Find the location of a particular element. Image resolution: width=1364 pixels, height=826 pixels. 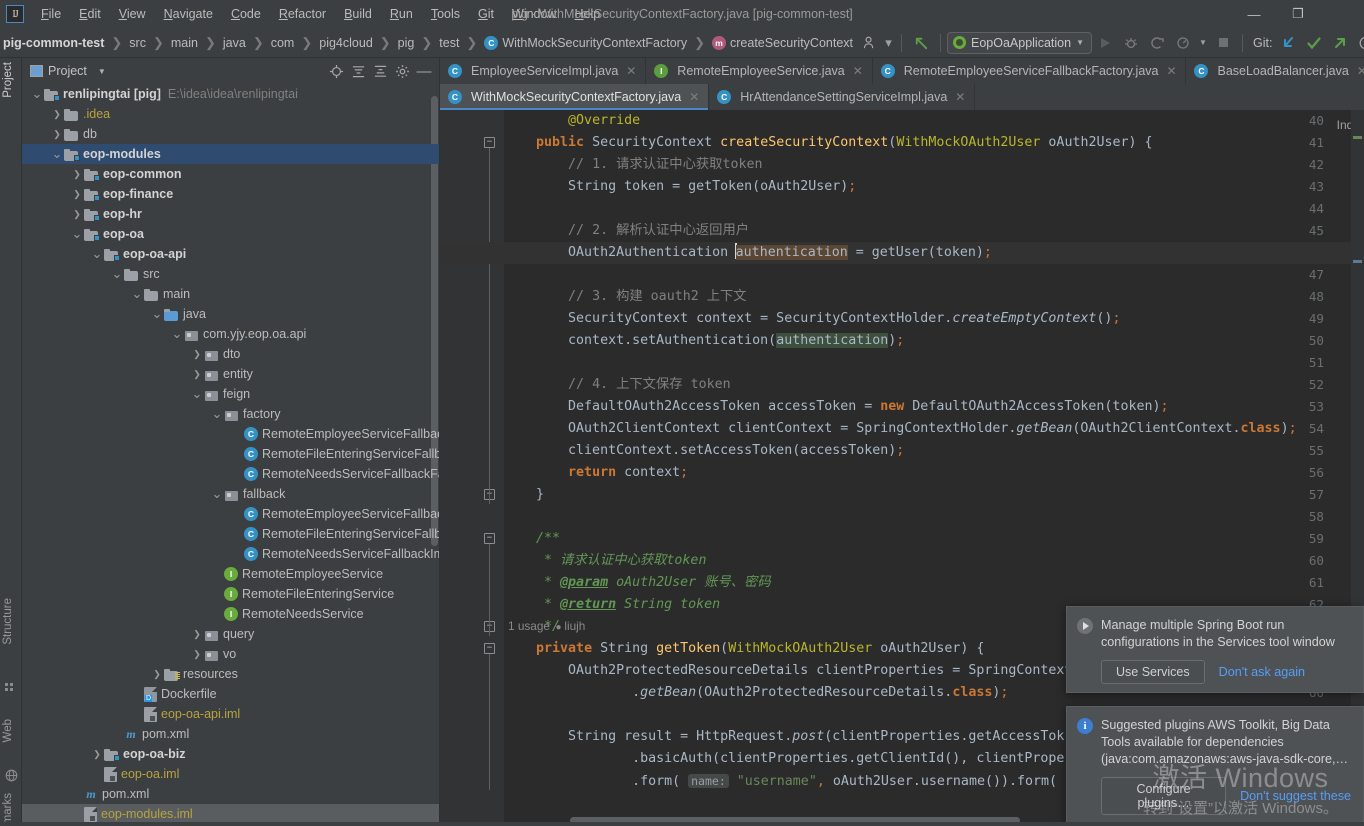

collapse-all-icon is located at coordinates (380, 71).